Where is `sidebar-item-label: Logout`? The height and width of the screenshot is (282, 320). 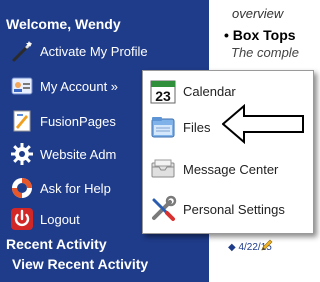
sidebar-item-label: Logout is located at coordinates (60, 219).